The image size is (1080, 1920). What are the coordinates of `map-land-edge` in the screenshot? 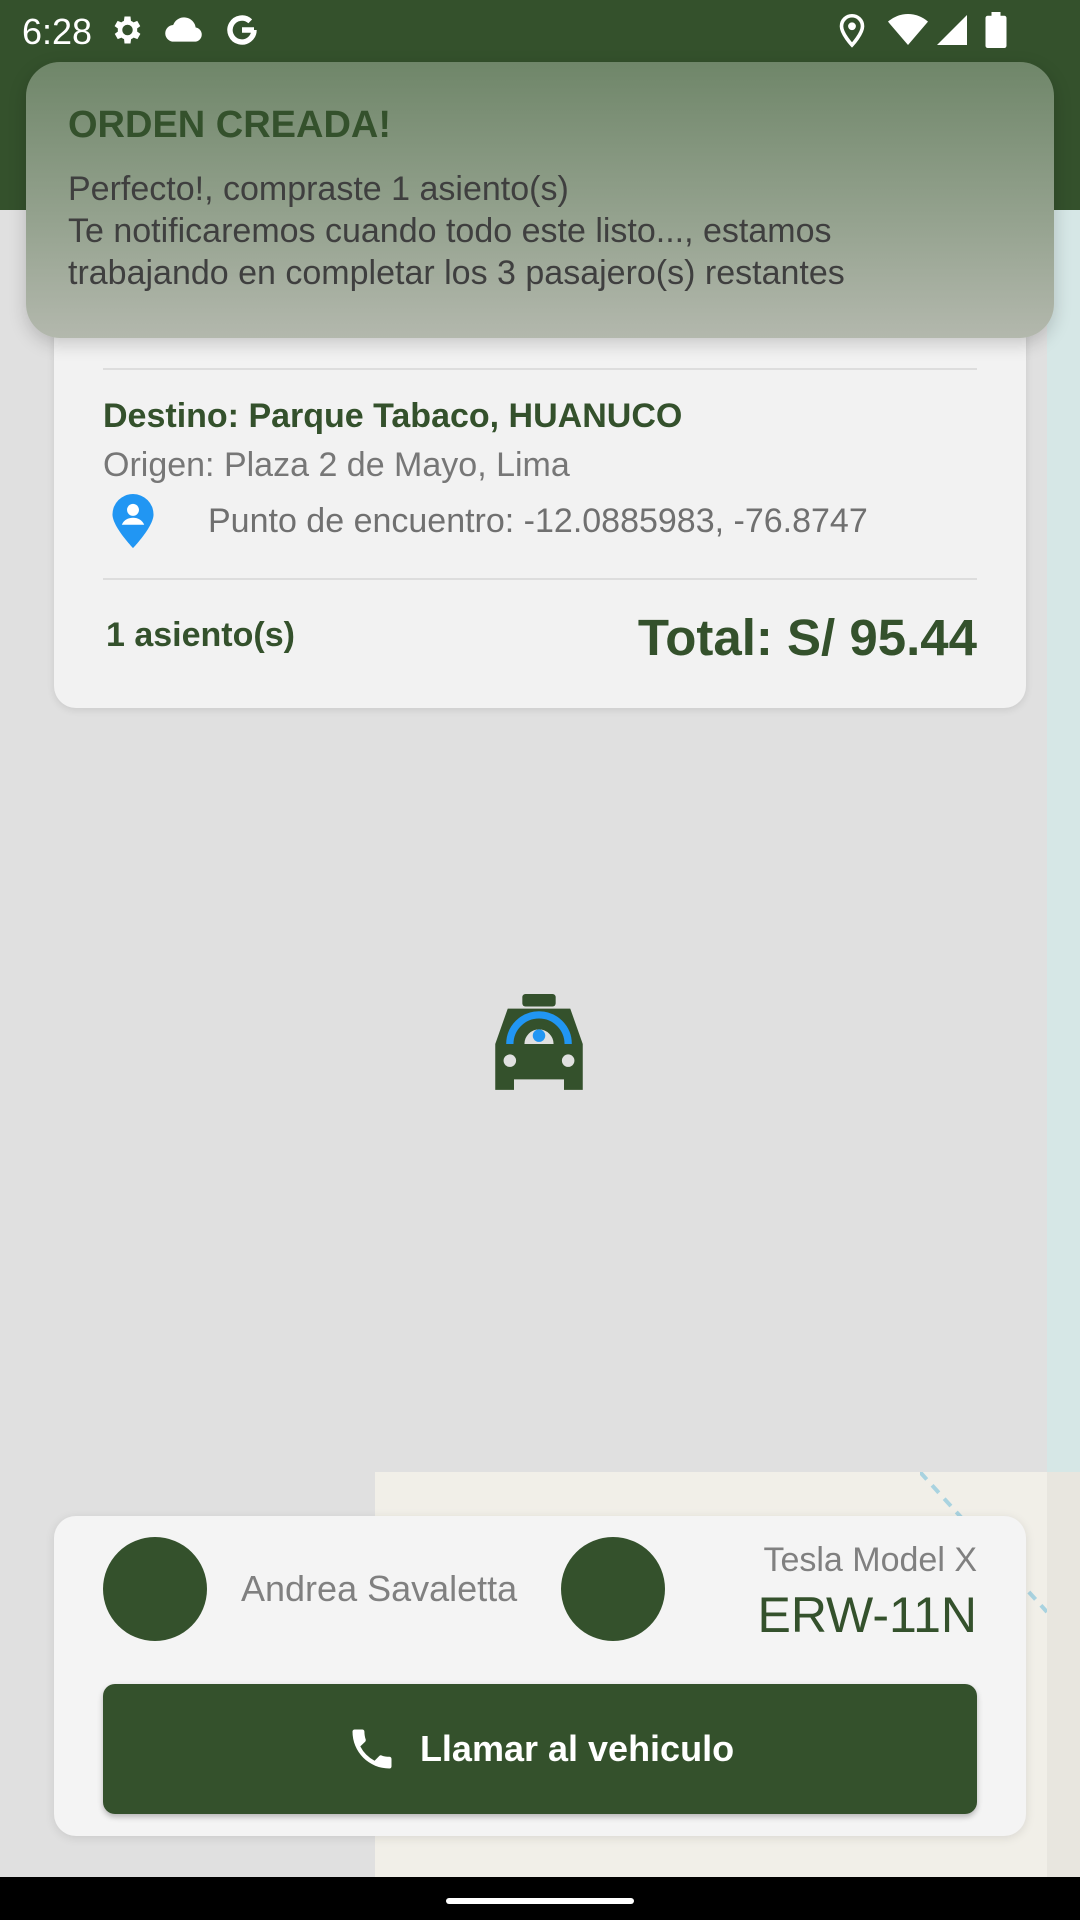 It's located at (1063, 1674).